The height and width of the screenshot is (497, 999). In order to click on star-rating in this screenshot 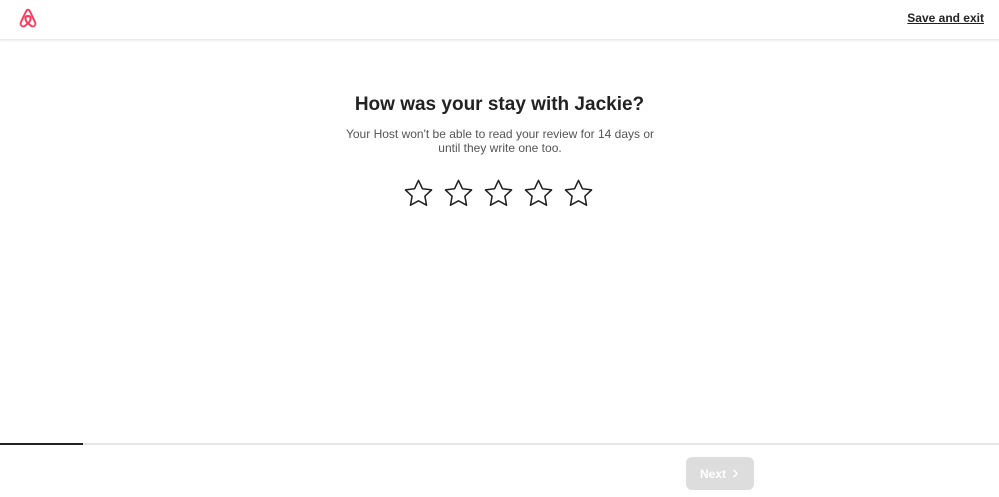, I will do `click(499, 194)`.